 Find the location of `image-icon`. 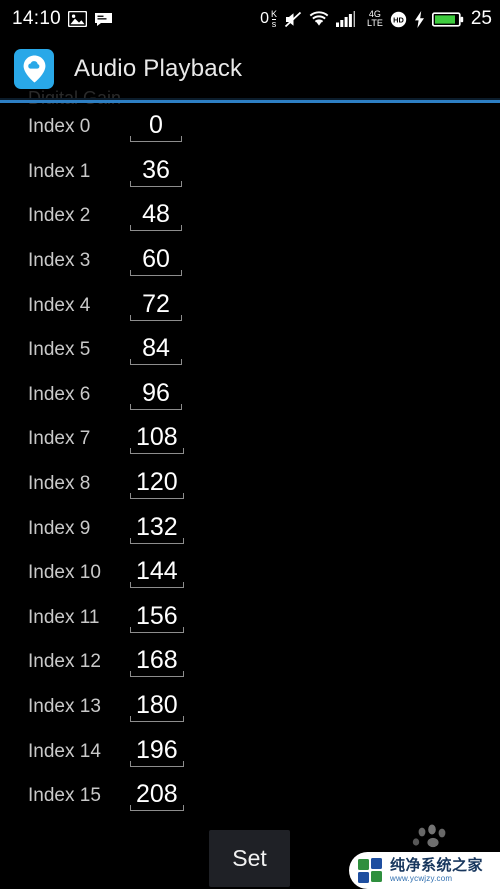

image-icon is located at coordinates (78, 19).